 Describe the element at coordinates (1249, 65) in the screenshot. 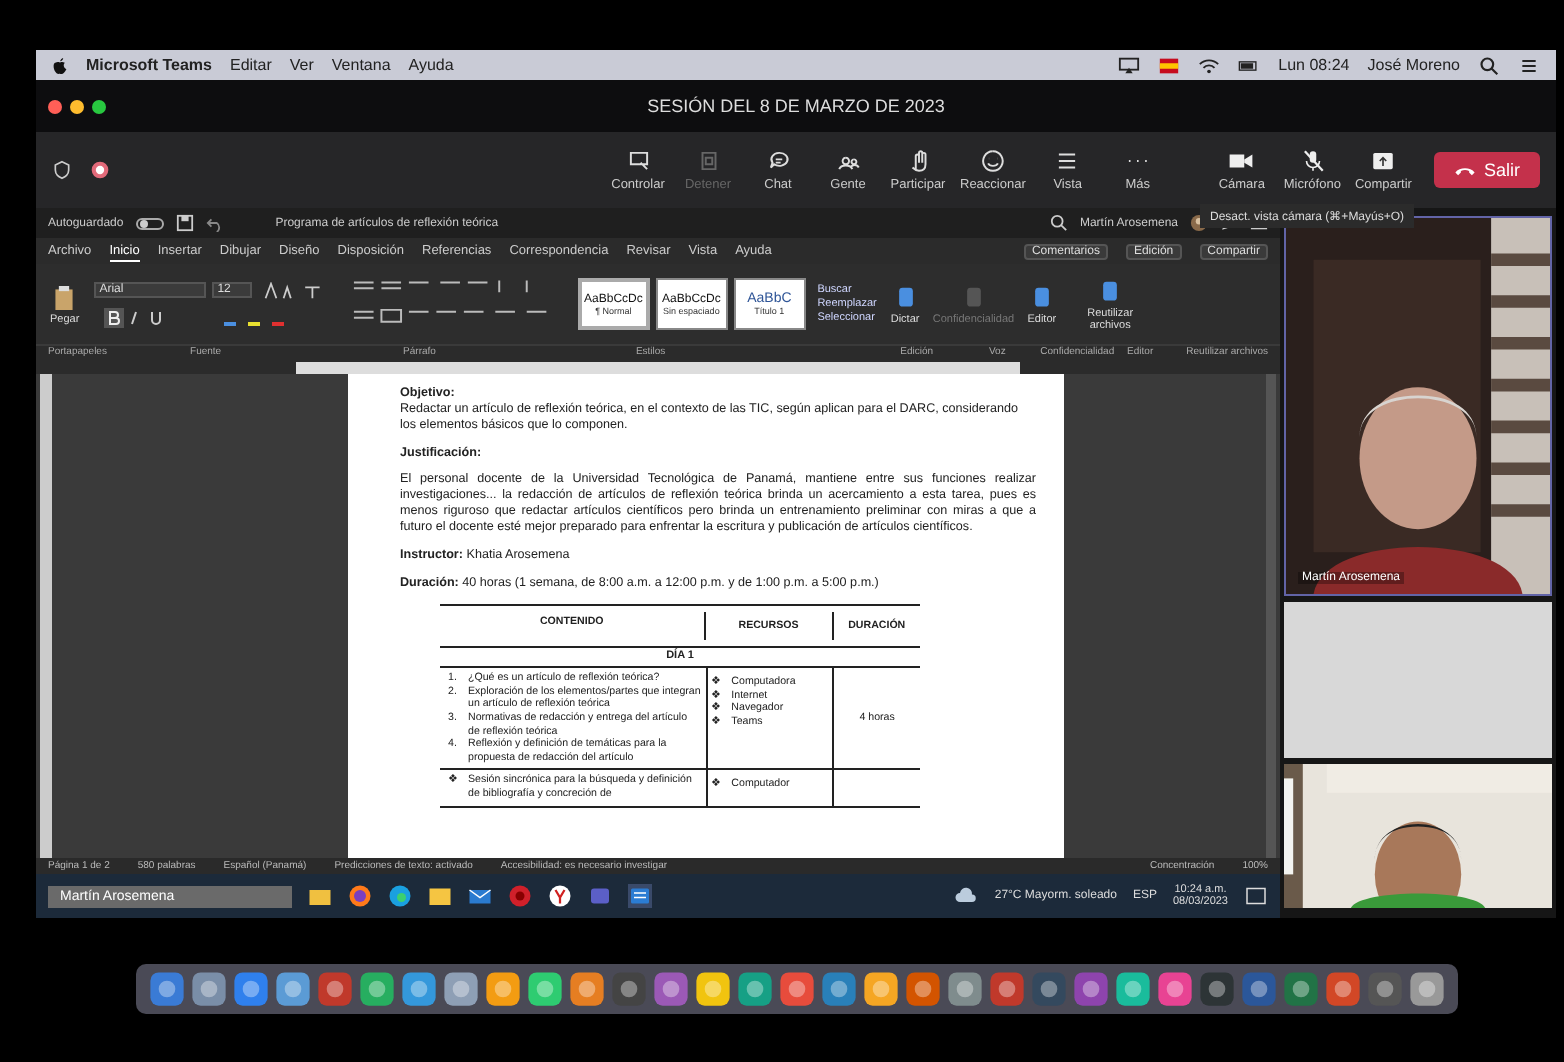

I see `battery-icon` at that location.